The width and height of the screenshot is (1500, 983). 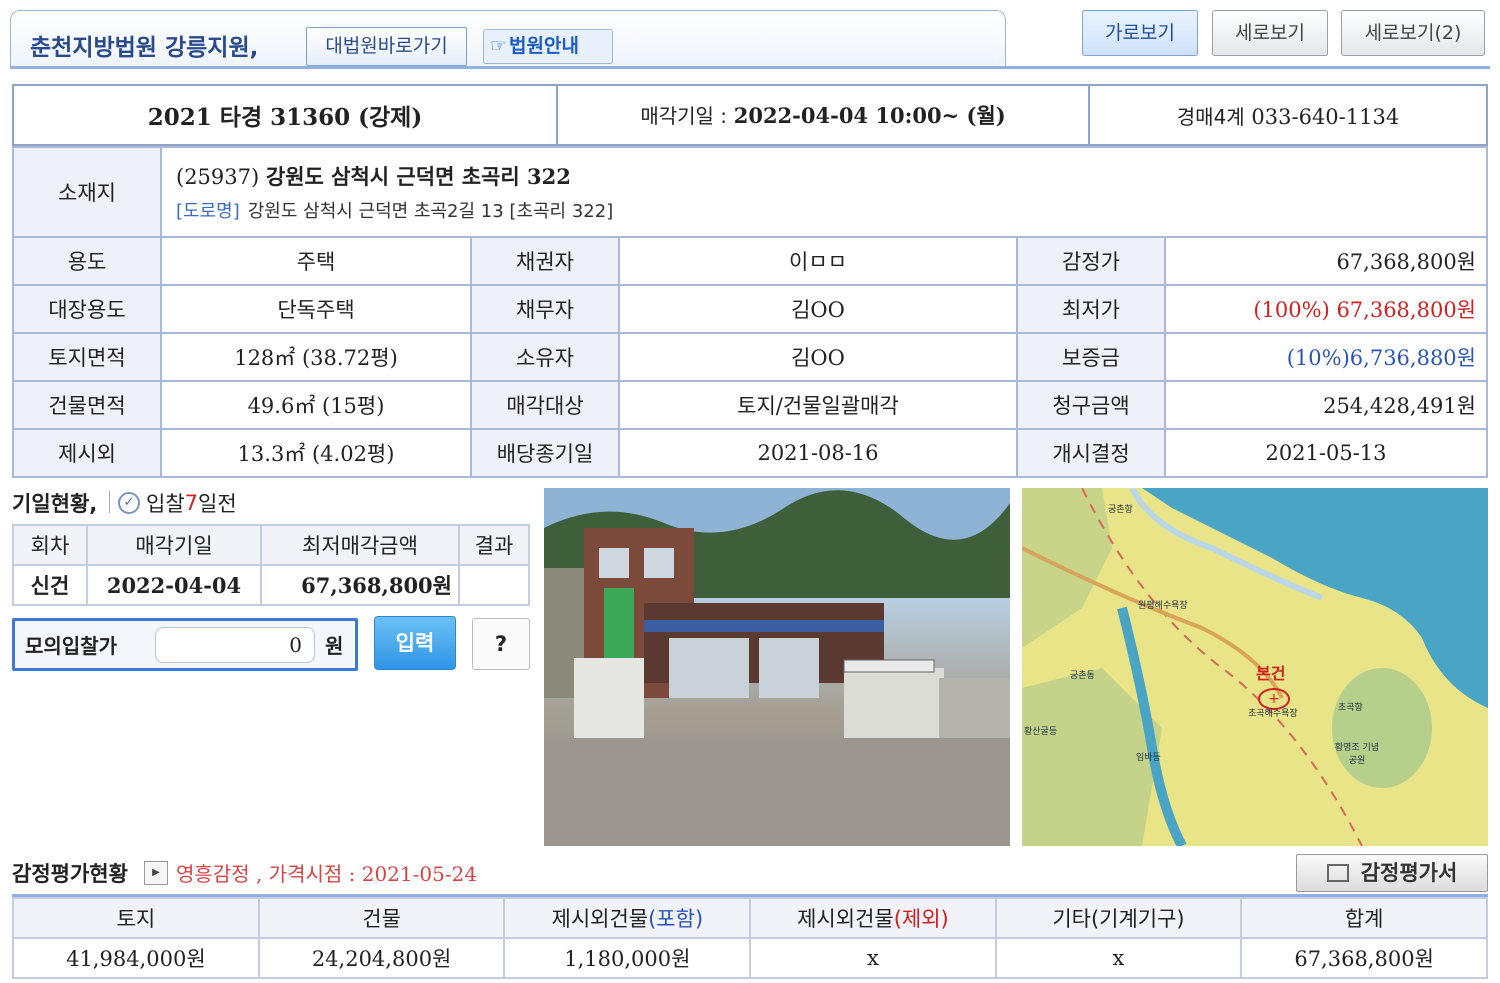 I want to click on map-label: 원평해수욕장, so click(x=1163, y=606).